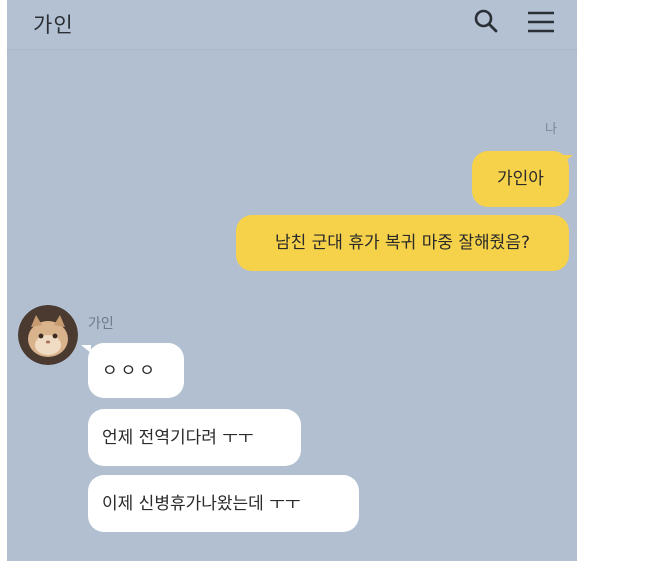 This screenshot has width=671, height=561. What do you see at coordinates (486, 21) in the screenshot?
I see `search-icon` at bounding box center [486, 21].